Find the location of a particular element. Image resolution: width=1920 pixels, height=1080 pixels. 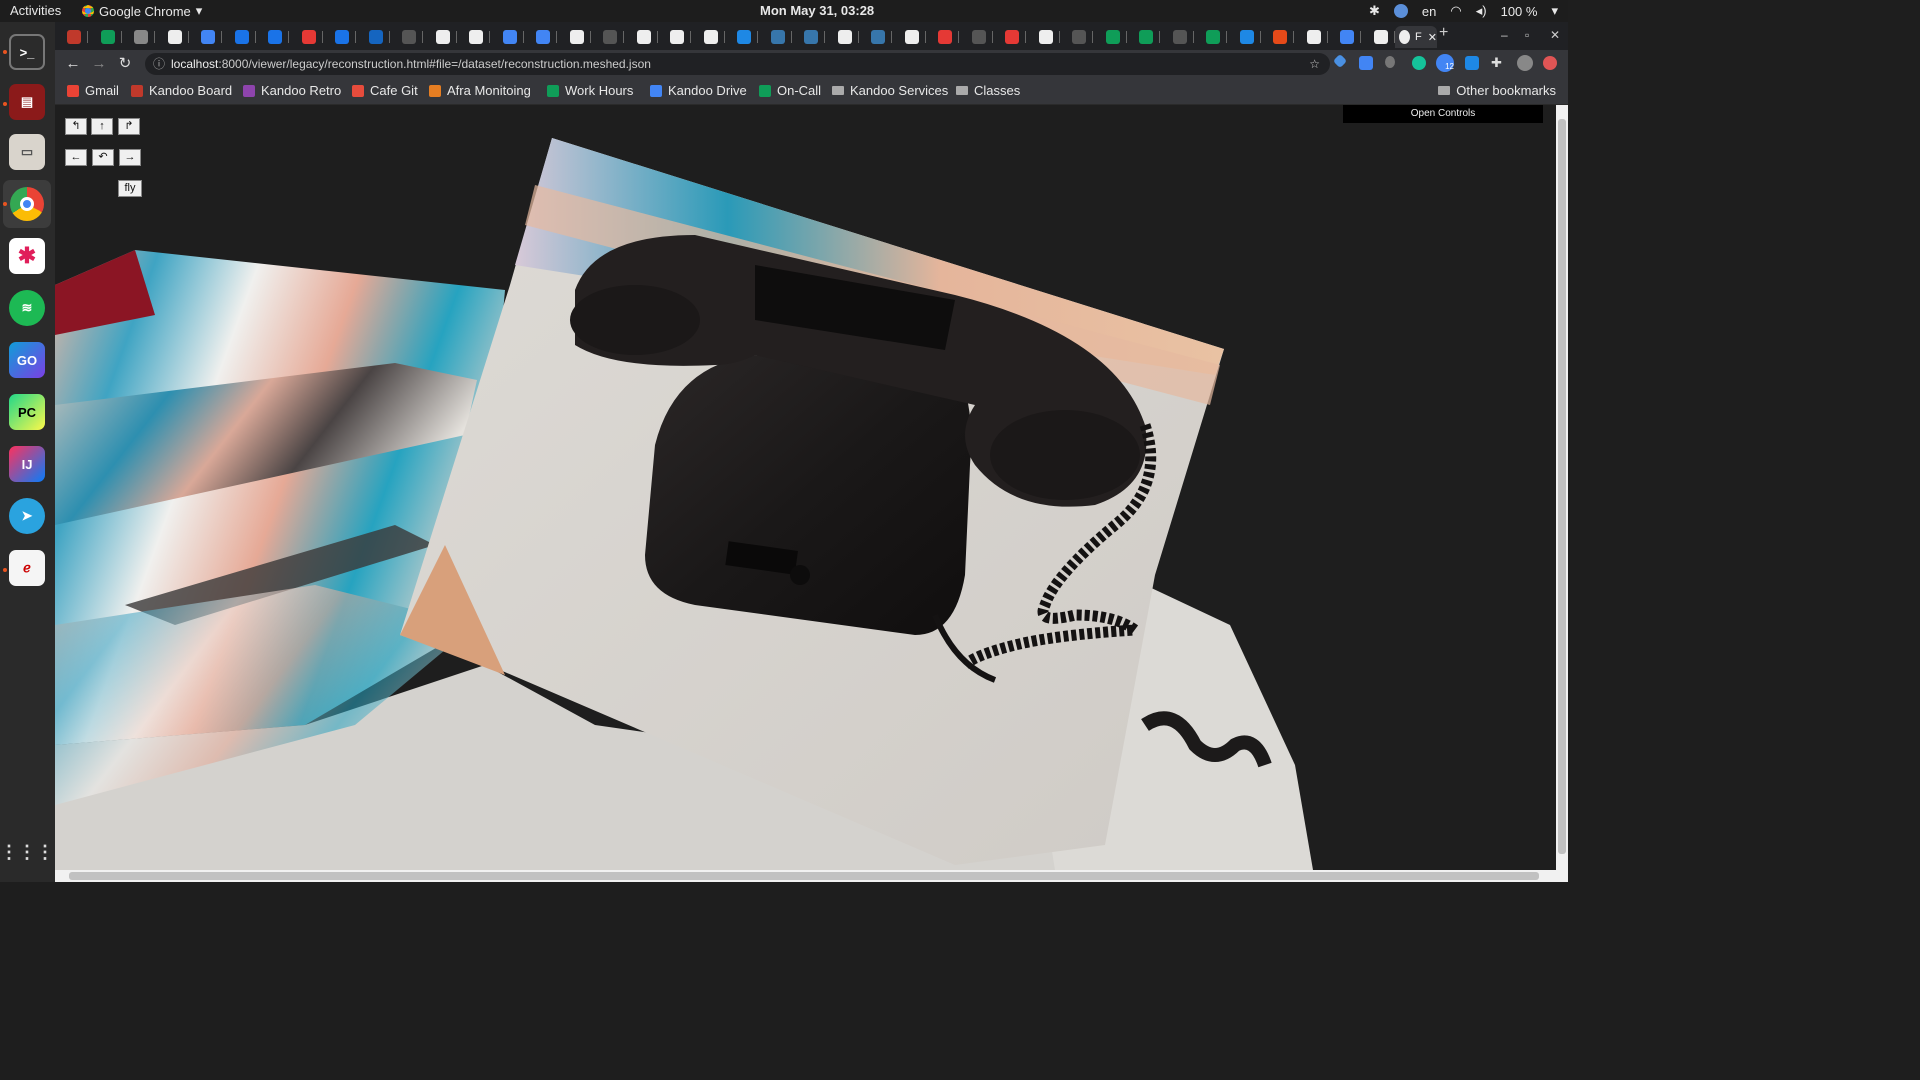

bookmark-work-hours: Work Hours is located at coordinates (590, 90).